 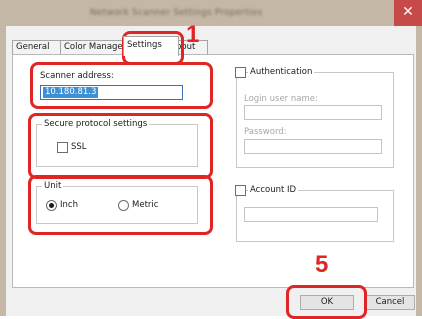 What do you see at coordinates (390, 302) in the screenshot?
I see `cancel-button: Cancel` at bounding box center [390, 302].